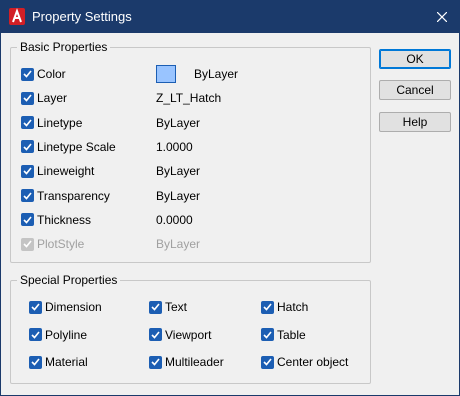 This screenshot has width=460, height=396. I want to click on text-option: Text, so click(168, 307).